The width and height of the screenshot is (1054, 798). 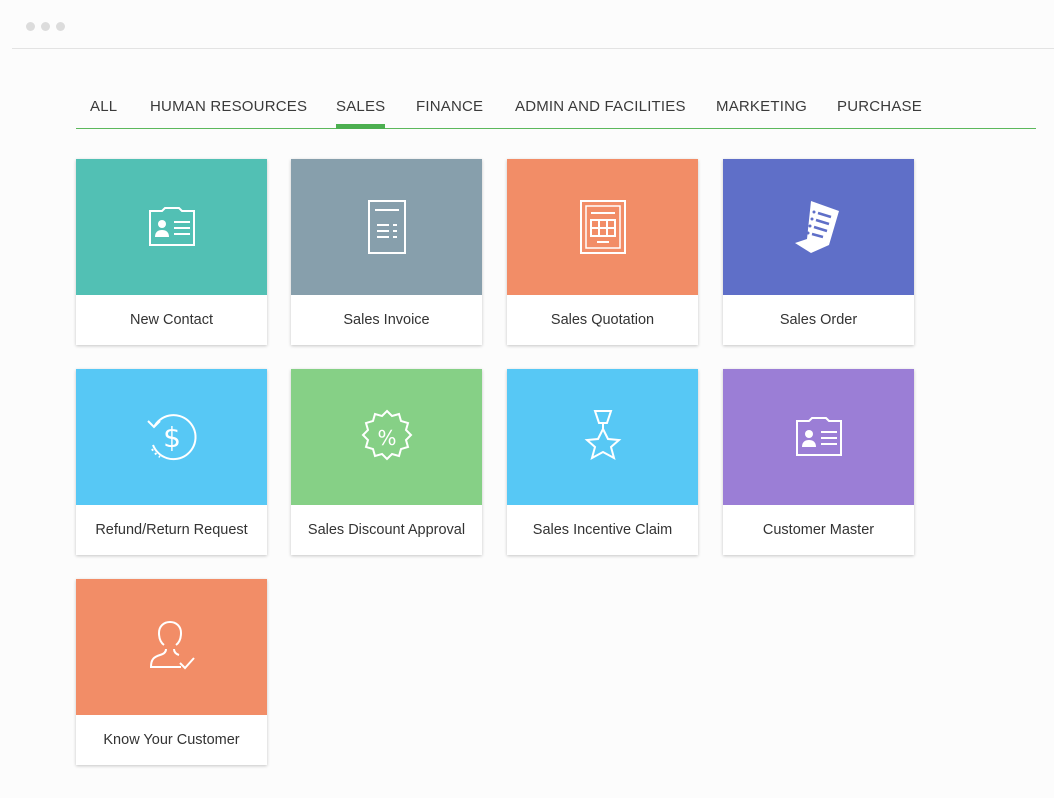 I want to click on refund-dollar-icon: $, so click(x=171, y=437).